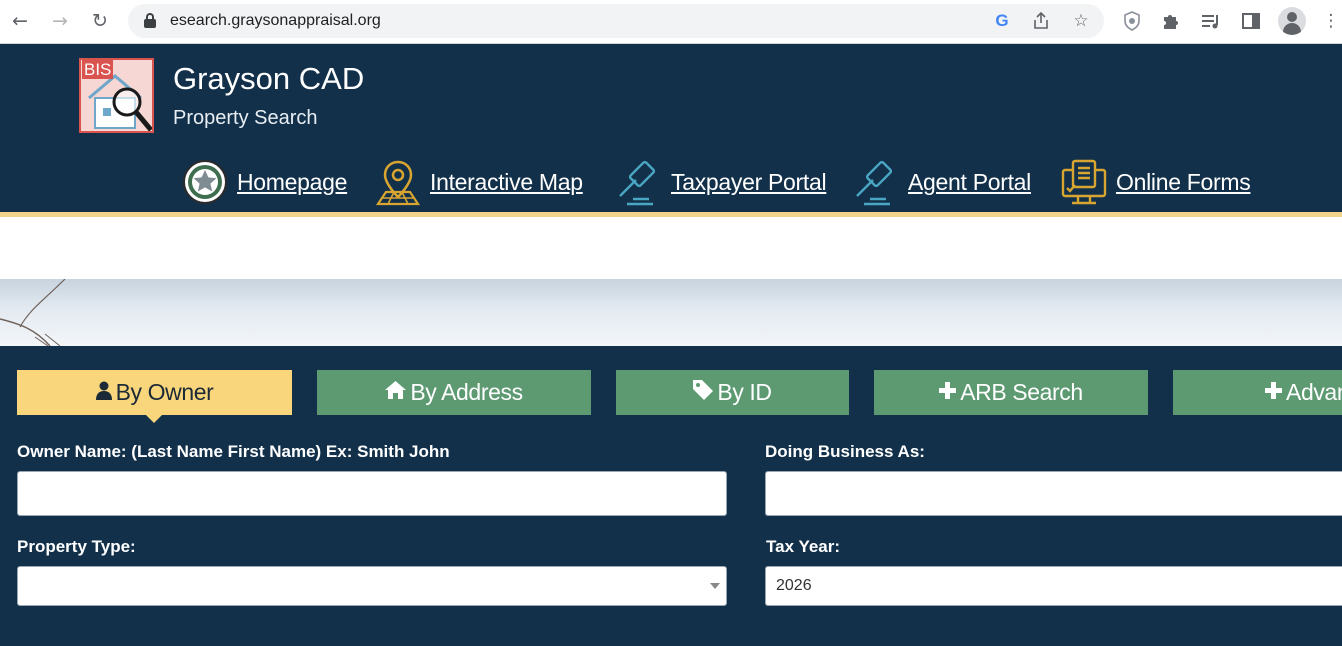 This screenshot has width=1342, height=646. Describe the element at coordinates (1053, 493) in the screenshot. I see `dba-input` at that location.